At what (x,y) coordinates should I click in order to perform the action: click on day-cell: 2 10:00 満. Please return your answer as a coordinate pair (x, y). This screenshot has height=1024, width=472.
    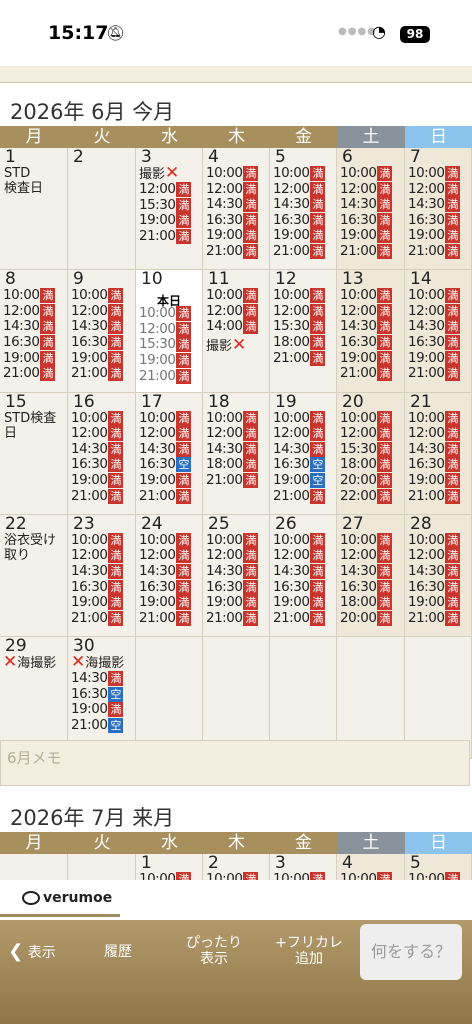
    Looking at the image, I should click on (236, 867).